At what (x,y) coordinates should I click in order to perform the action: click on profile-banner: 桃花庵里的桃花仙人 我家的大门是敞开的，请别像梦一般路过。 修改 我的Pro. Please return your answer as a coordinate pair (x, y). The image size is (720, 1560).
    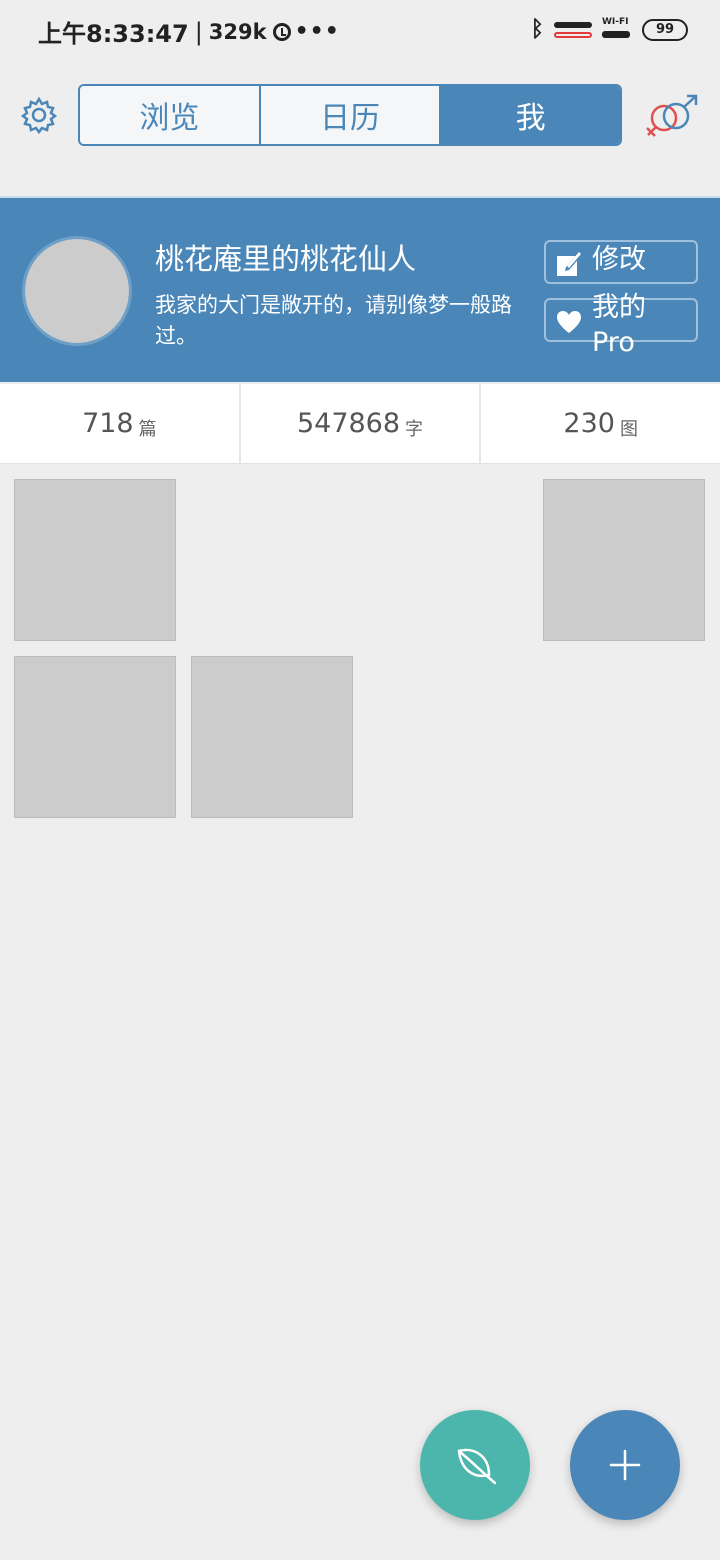
    Looking at the image, I should click on (360, 289).